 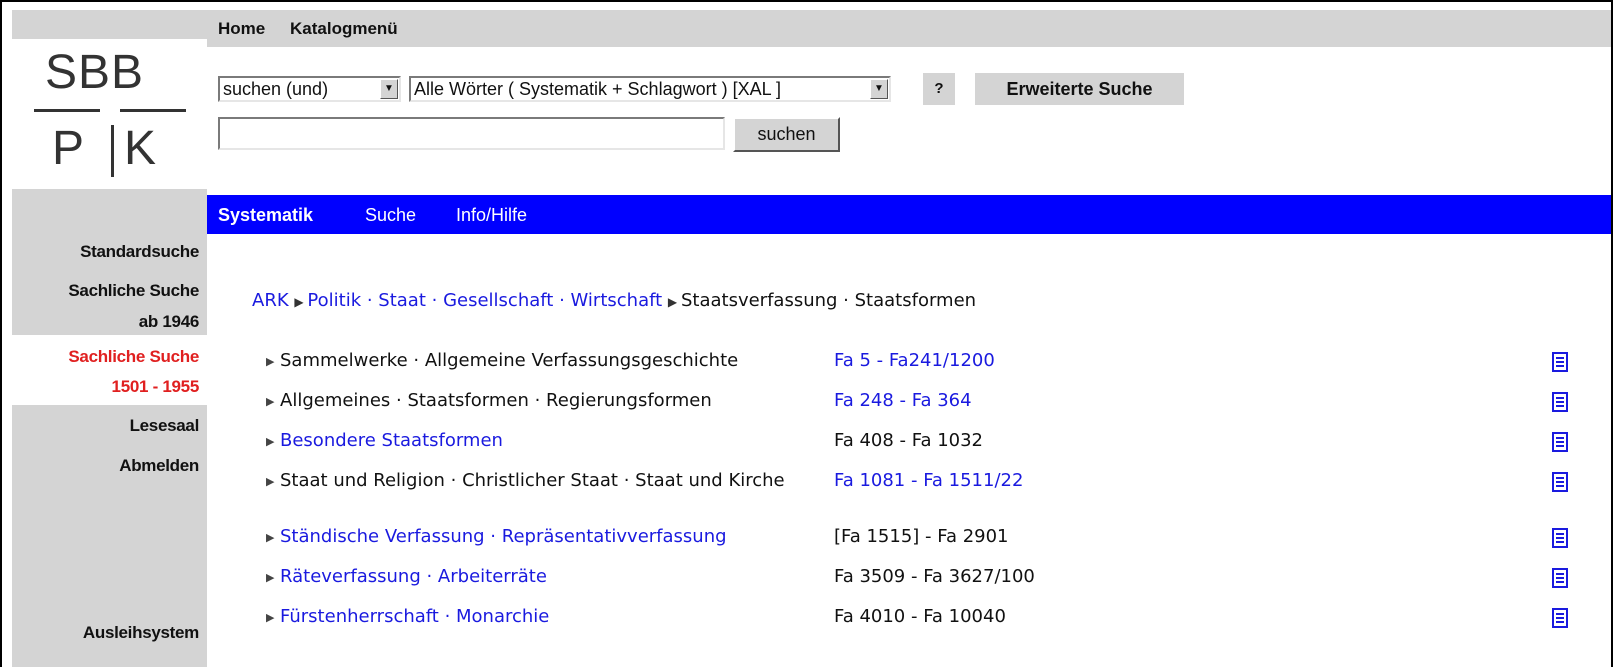 What do you see at coordinates (909, 28) in the screenshot?
I see `top-navigation-bar: Home Katalogmenü` at bounding box center [909, 28].